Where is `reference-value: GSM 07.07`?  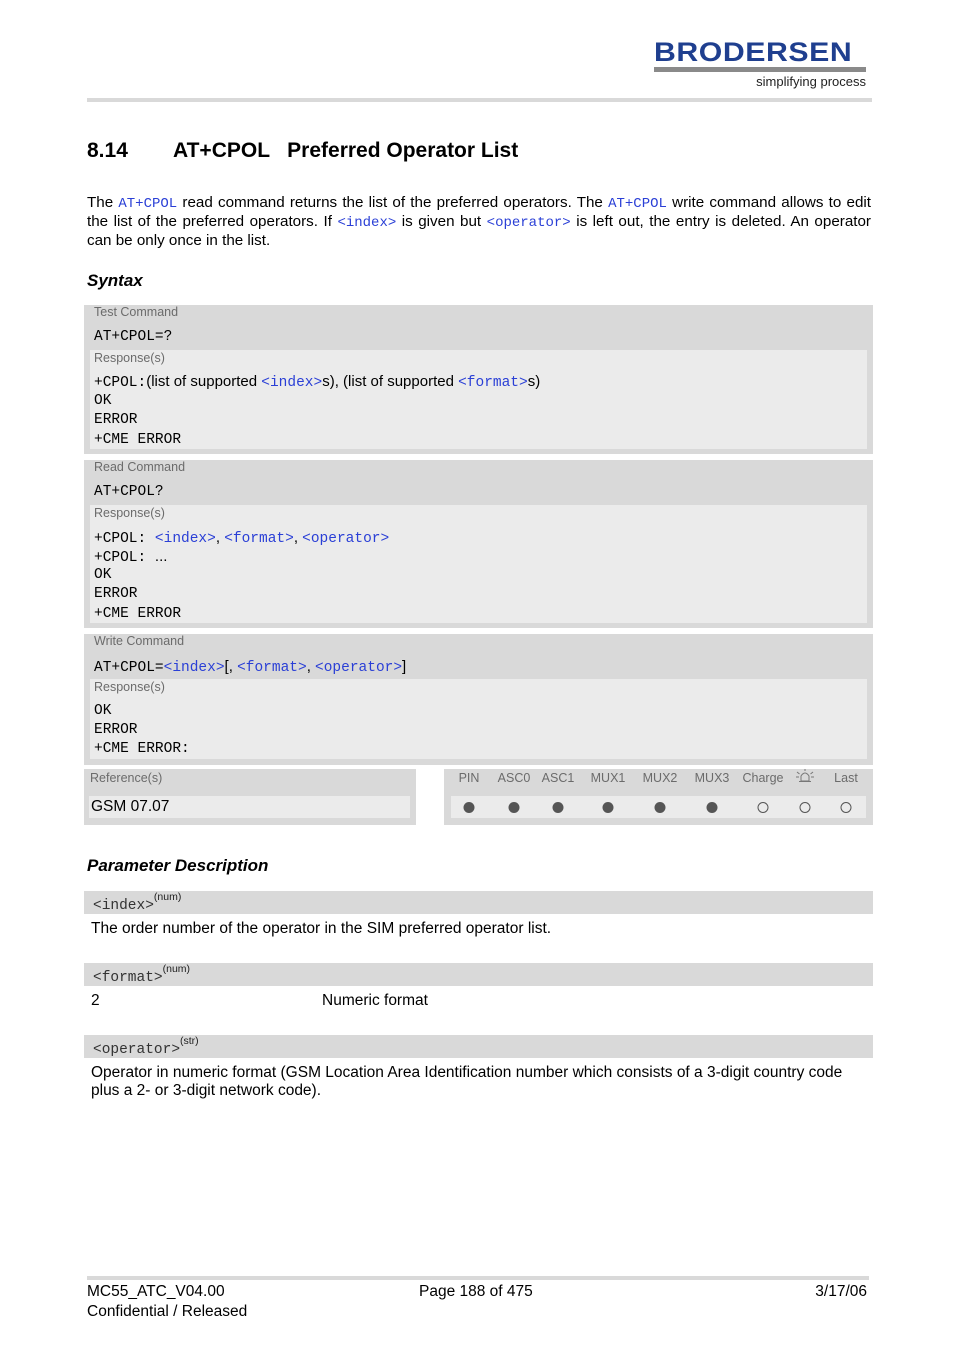 reference-value: GSM 07.07 is located at coordinates (249, 807).